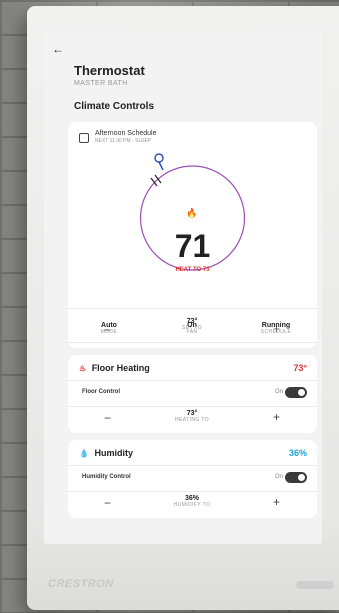  I want to click on floor-heating-title: ♨ Floor Heating, so click(114, 368).